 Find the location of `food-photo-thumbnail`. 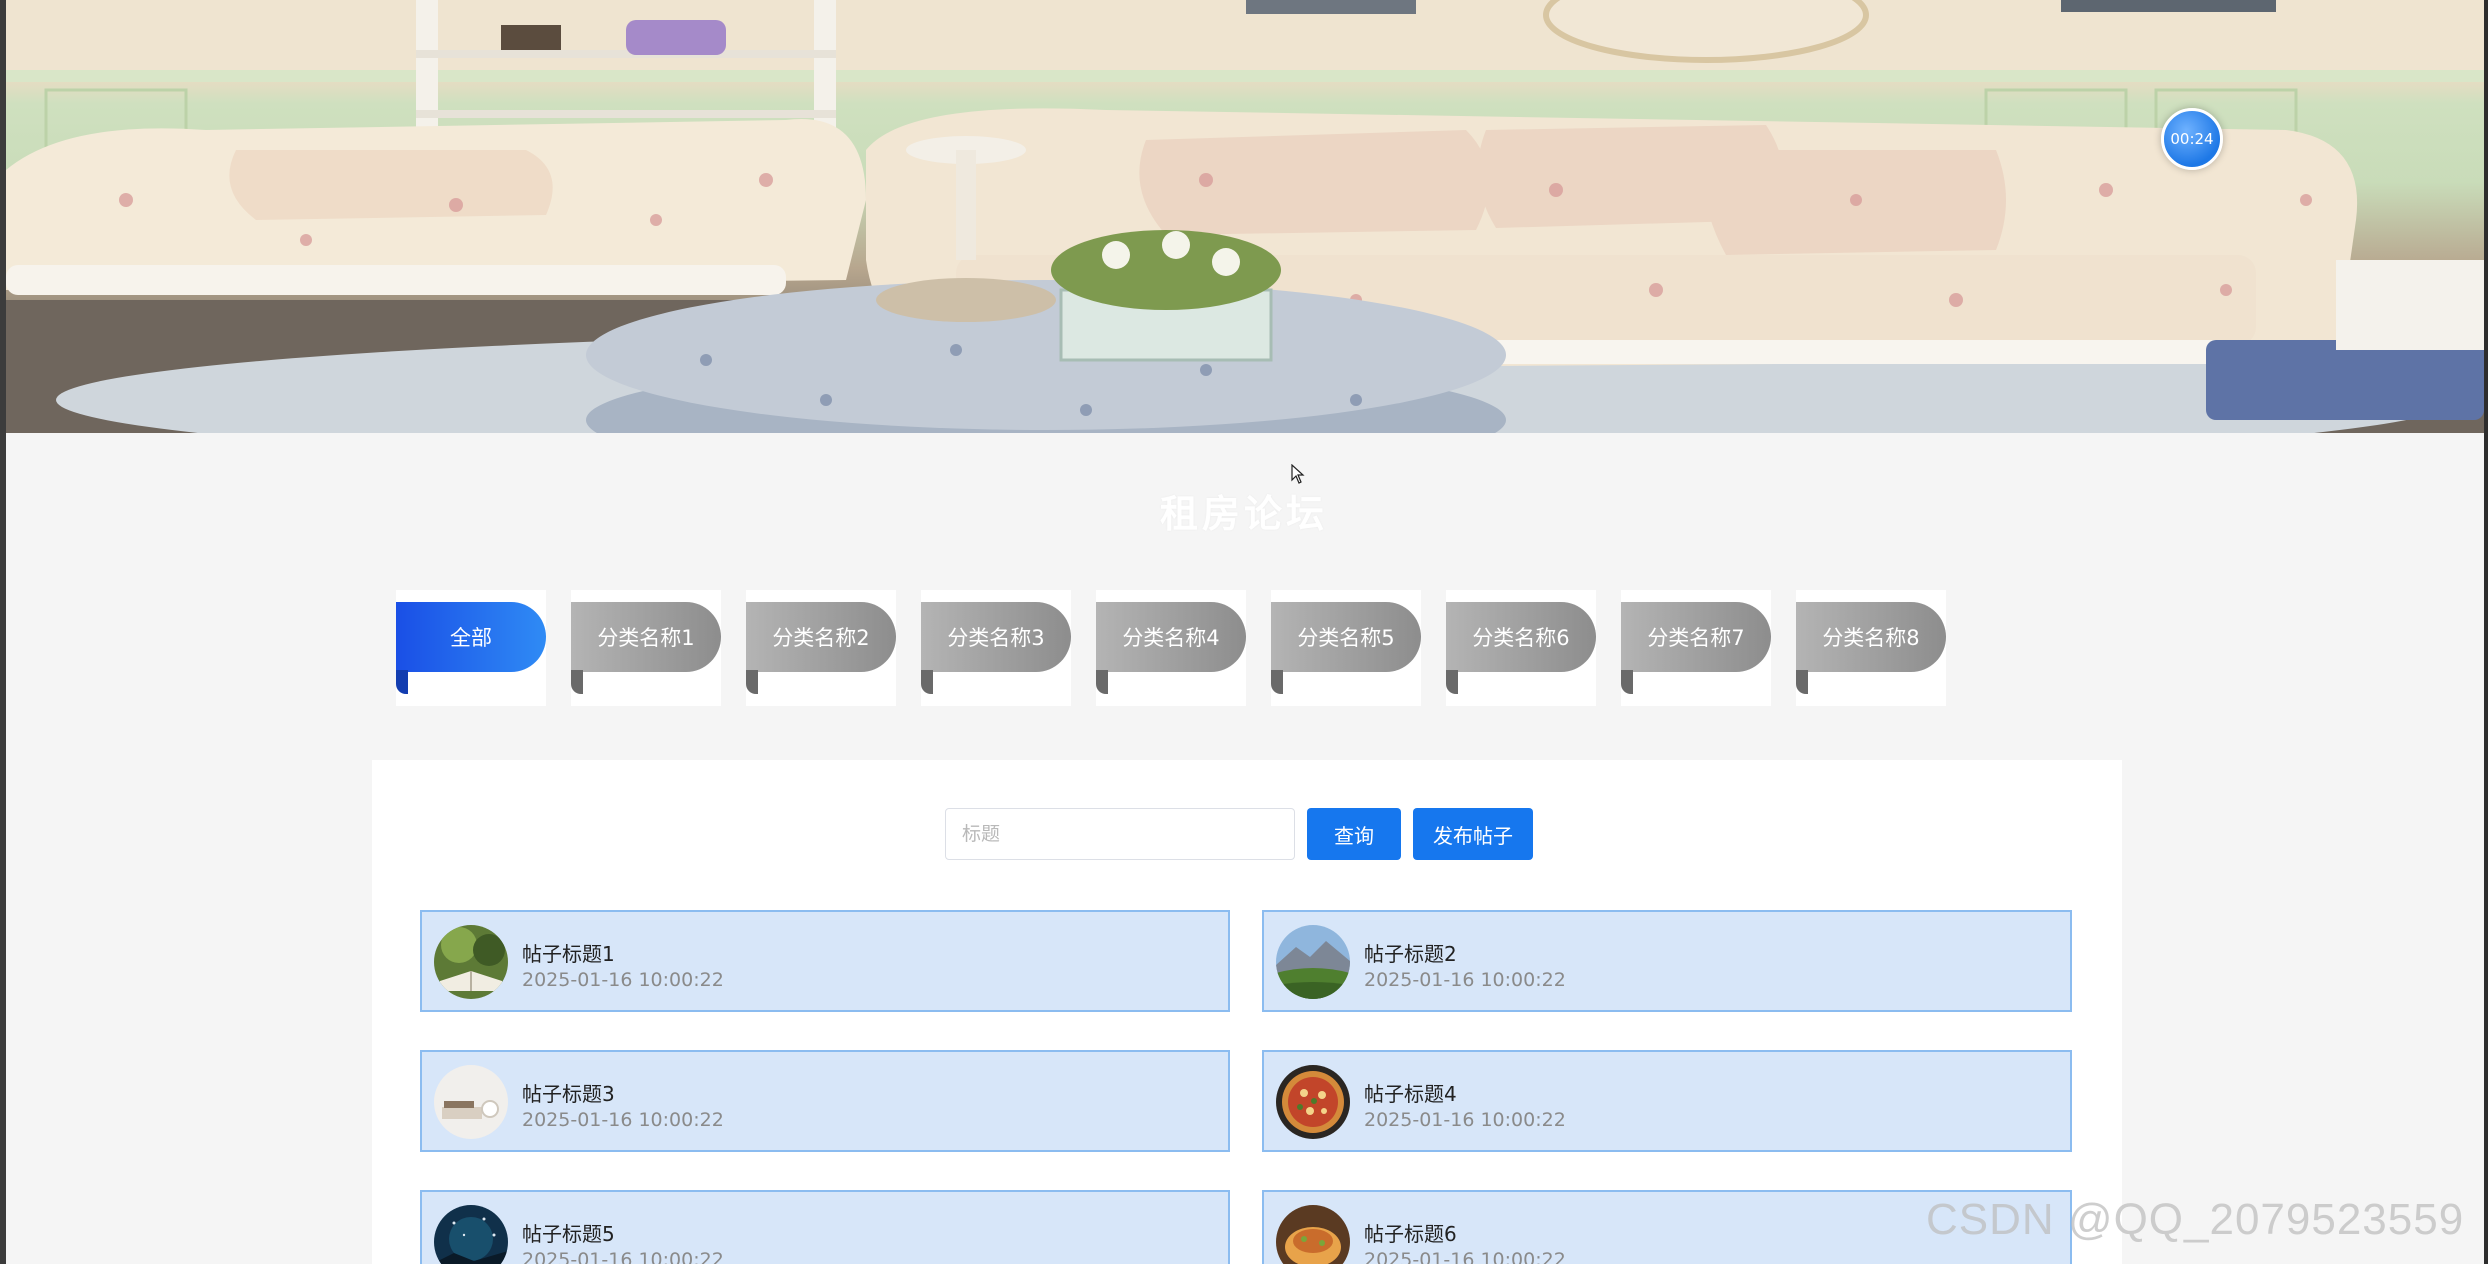

food-photo-thumbnail is located at coordinates (1313, 1234).